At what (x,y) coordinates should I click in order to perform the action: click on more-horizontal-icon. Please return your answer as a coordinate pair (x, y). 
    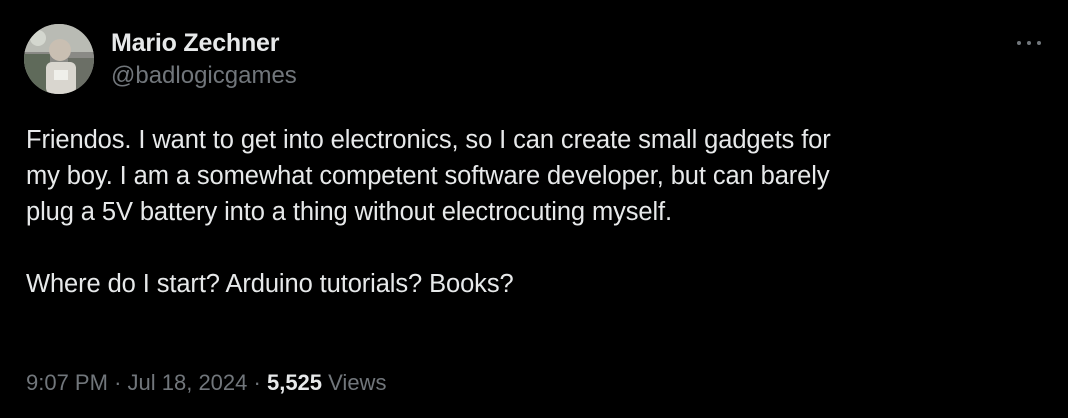
    Looking at the image, I should click on (1019, 43).